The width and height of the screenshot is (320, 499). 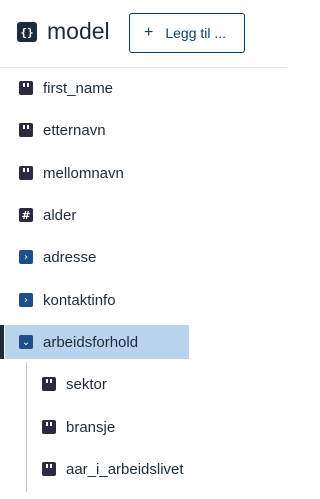 What do you see at coordinates (135, 173) in the screenshot?
I see `tree-item-mellomnavn: mellomnavn` at bounding box center [135, 173].